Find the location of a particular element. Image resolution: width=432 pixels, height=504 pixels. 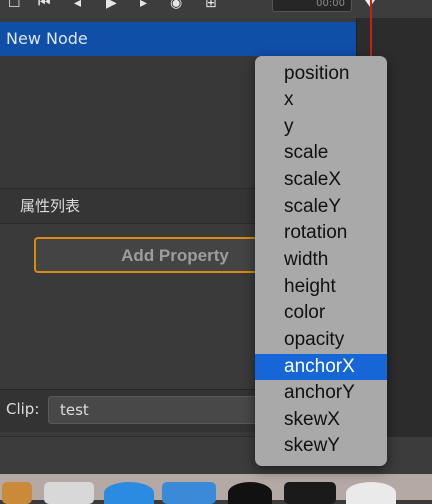

menu-item-skewy: skewY is located at coordinates (321, 446).